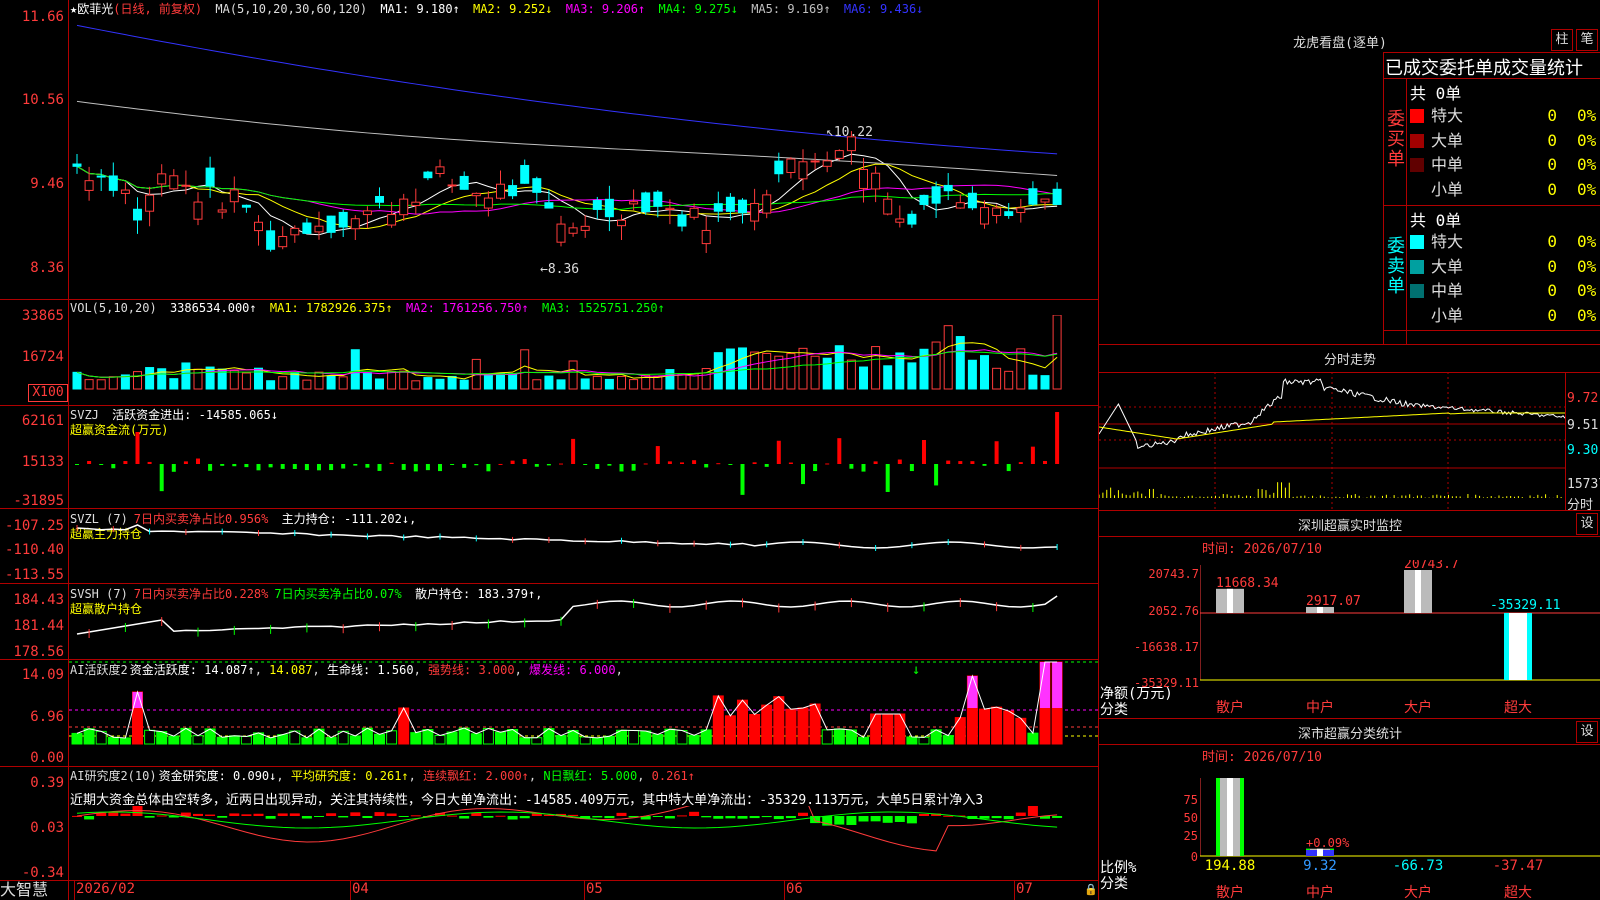 Image resolution: width=1600 pixels, height=900 pixels. What do you see at coordinates (47, 268) in the screenshot?
I see `kline-ytick: 8.36` at bounding box center [47, 268].